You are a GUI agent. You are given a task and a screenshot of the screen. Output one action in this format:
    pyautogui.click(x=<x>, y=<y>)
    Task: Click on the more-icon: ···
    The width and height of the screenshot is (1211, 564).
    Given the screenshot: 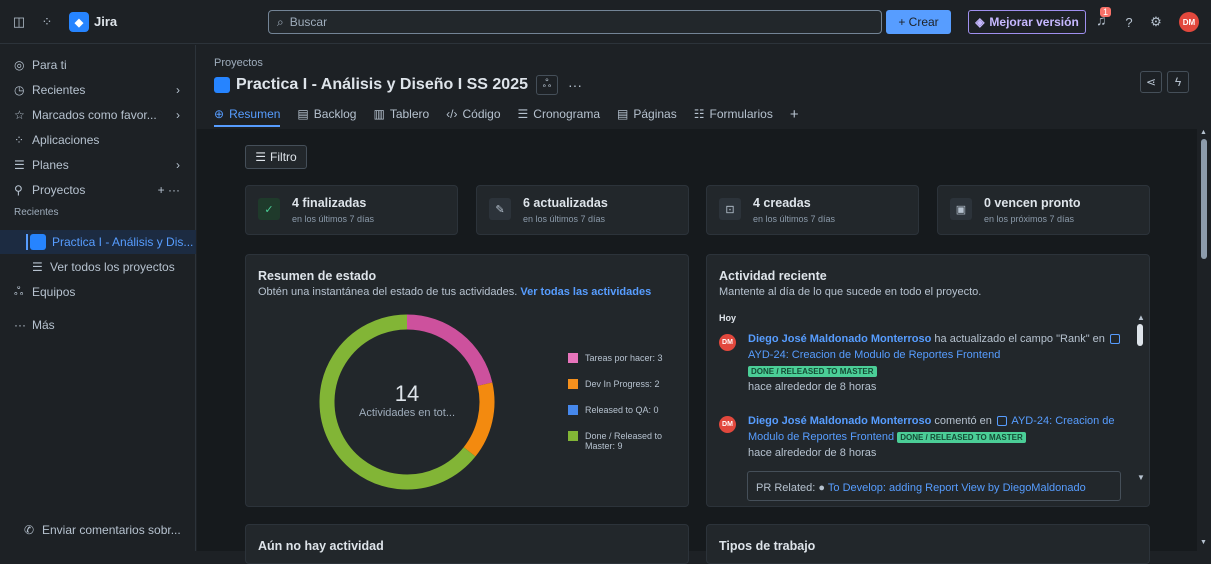 What is the action you would take?
    pyautogui.click(x=575, y=85)
    